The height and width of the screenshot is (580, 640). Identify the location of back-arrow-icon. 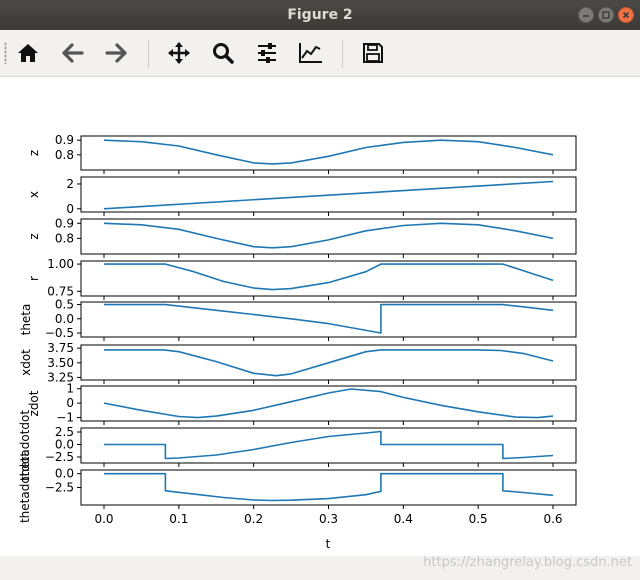
(73, 53).